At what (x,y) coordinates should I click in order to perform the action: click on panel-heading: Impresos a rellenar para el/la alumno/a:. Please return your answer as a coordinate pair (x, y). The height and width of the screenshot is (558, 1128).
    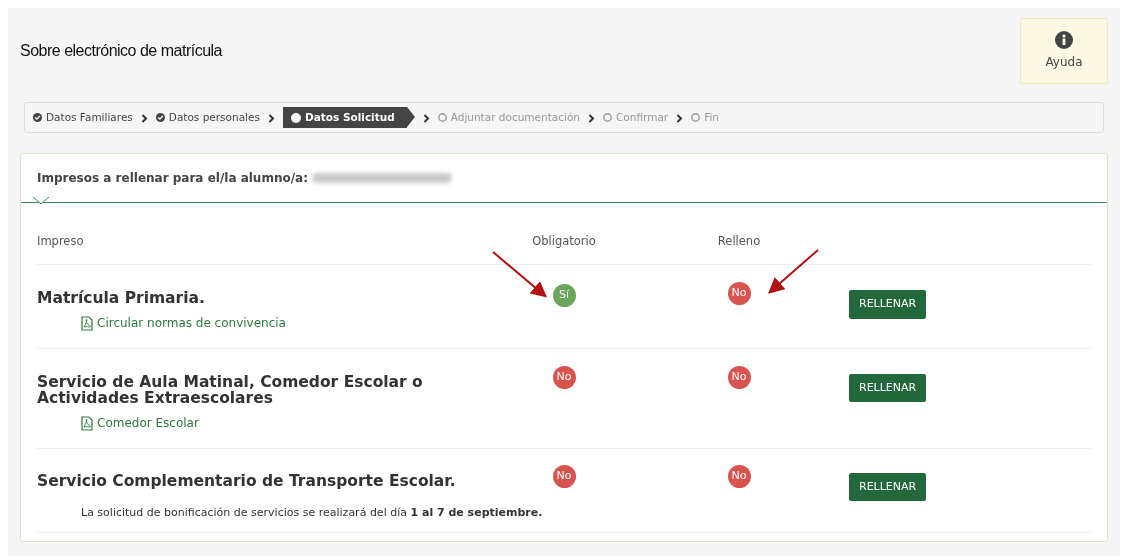
    Looking at the image, I should click on (172, 178).